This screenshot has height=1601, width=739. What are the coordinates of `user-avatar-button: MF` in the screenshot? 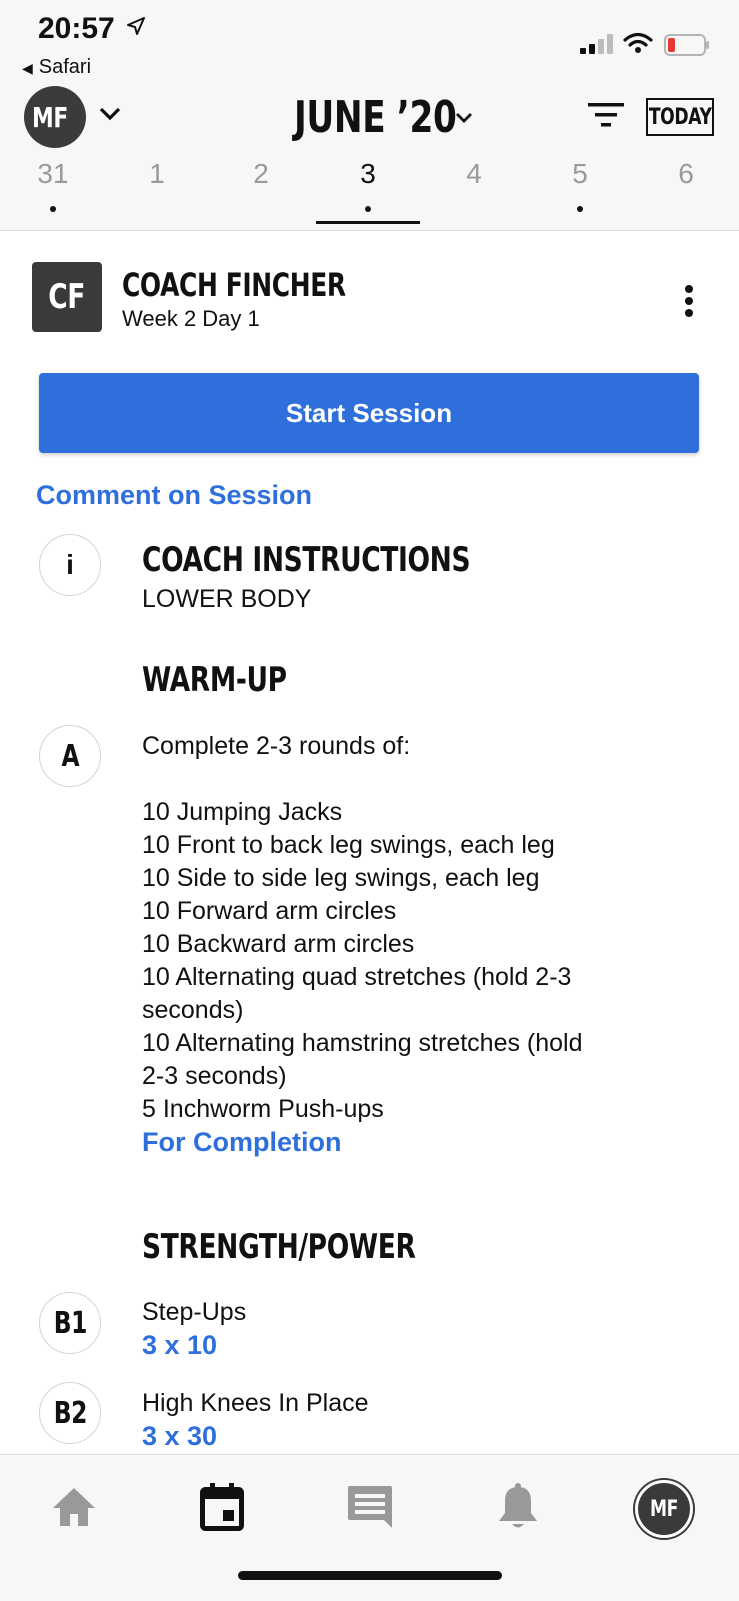 It's located at (55, 117).